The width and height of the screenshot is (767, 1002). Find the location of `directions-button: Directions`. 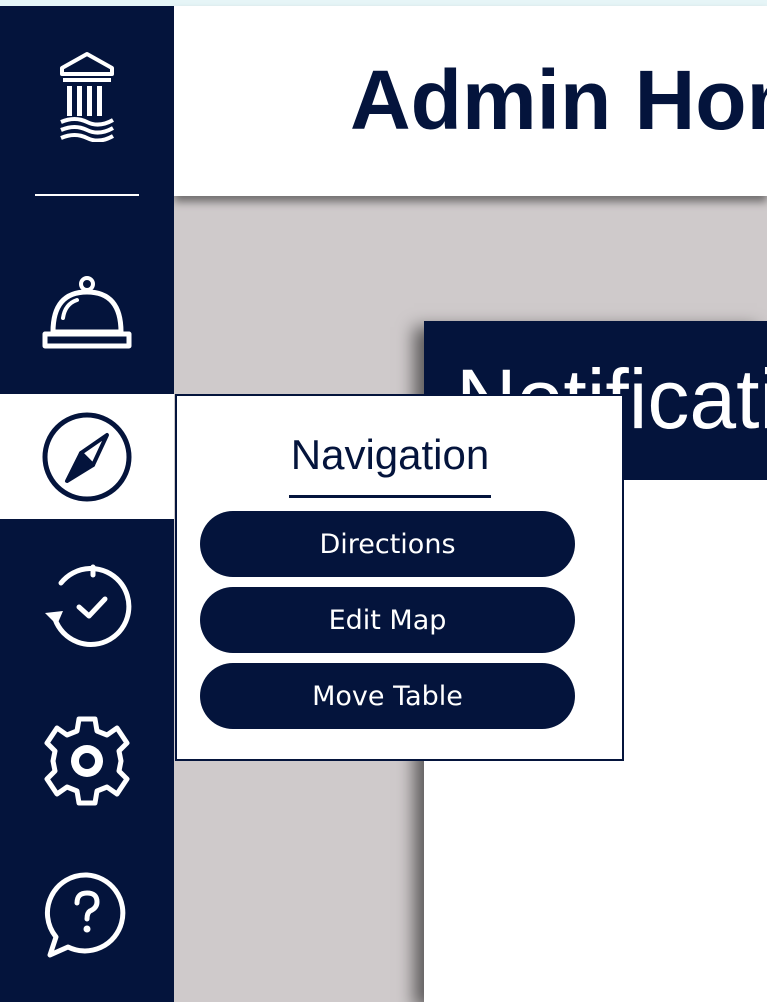

directions-button: Directions is located at coordinates (387, 544).